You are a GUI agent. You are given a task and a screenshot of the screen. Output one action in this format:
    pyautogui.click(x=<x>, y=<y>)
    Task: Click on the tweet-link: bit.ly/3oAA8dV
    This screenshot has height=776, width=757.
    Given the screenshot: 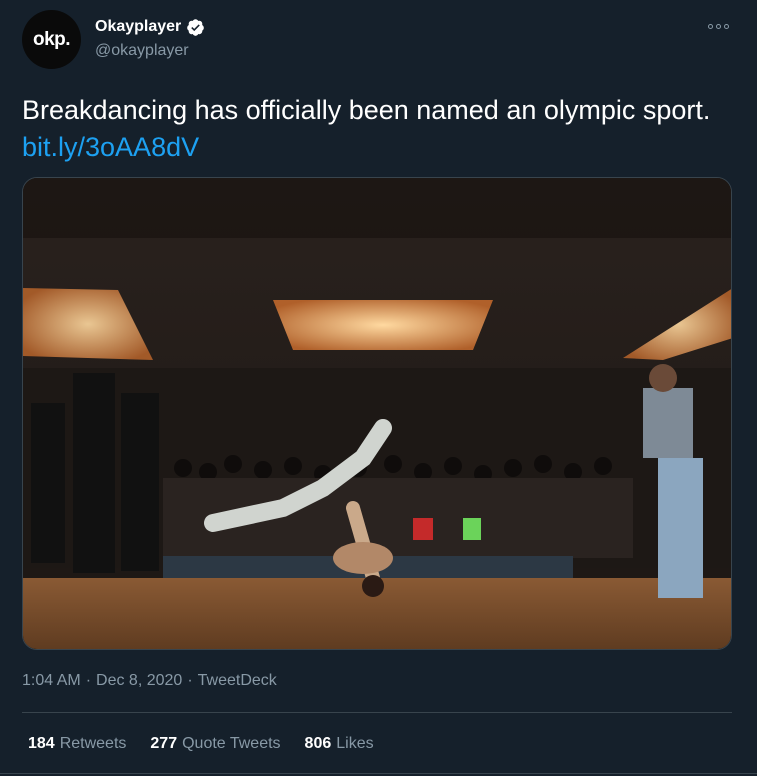 What is the action you would take?
    pyautogui.click(x=110, y=147)
    